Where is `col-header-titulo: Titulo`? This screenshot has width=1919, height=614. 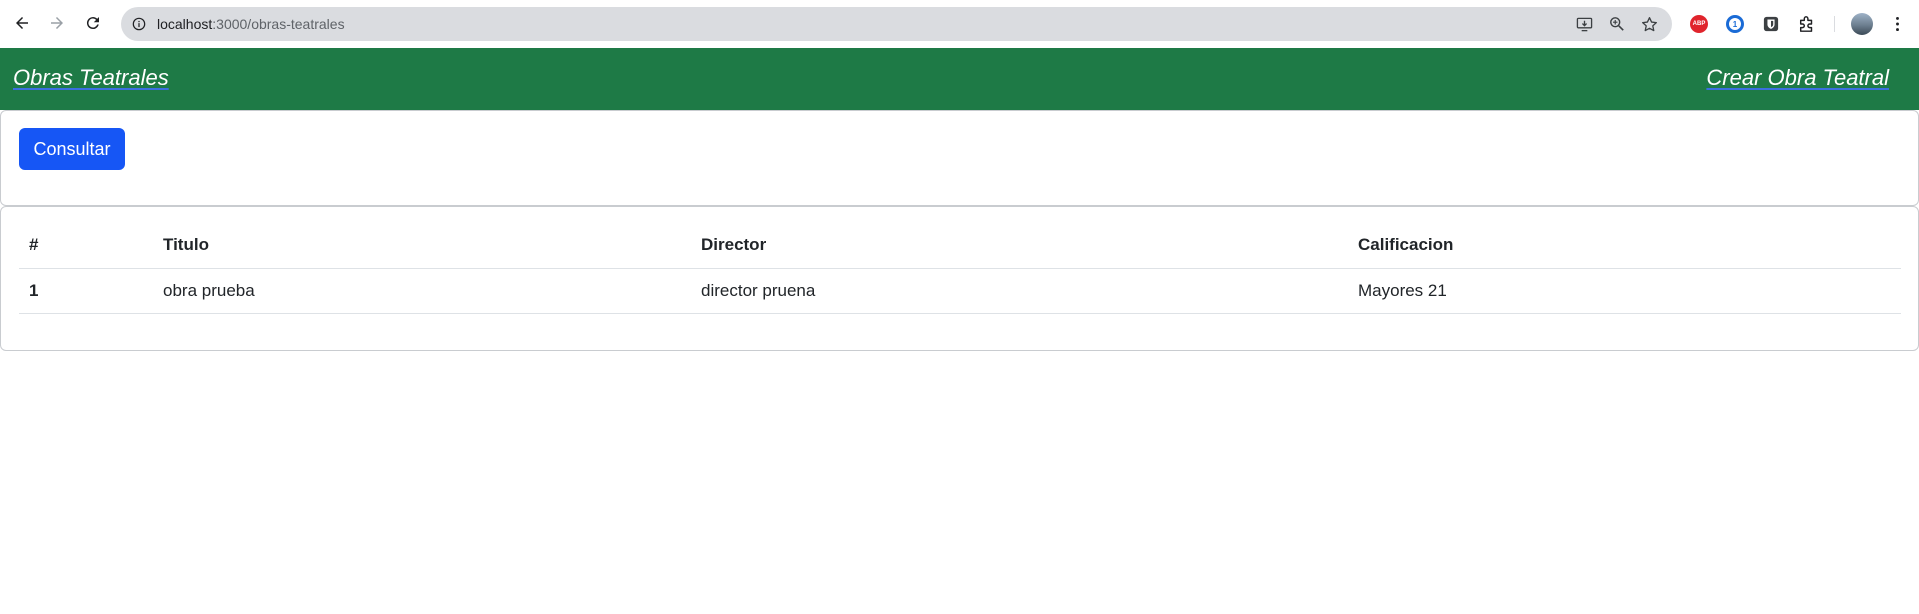 col-header-titulo: Titulo is located at coordinates (422, 246).